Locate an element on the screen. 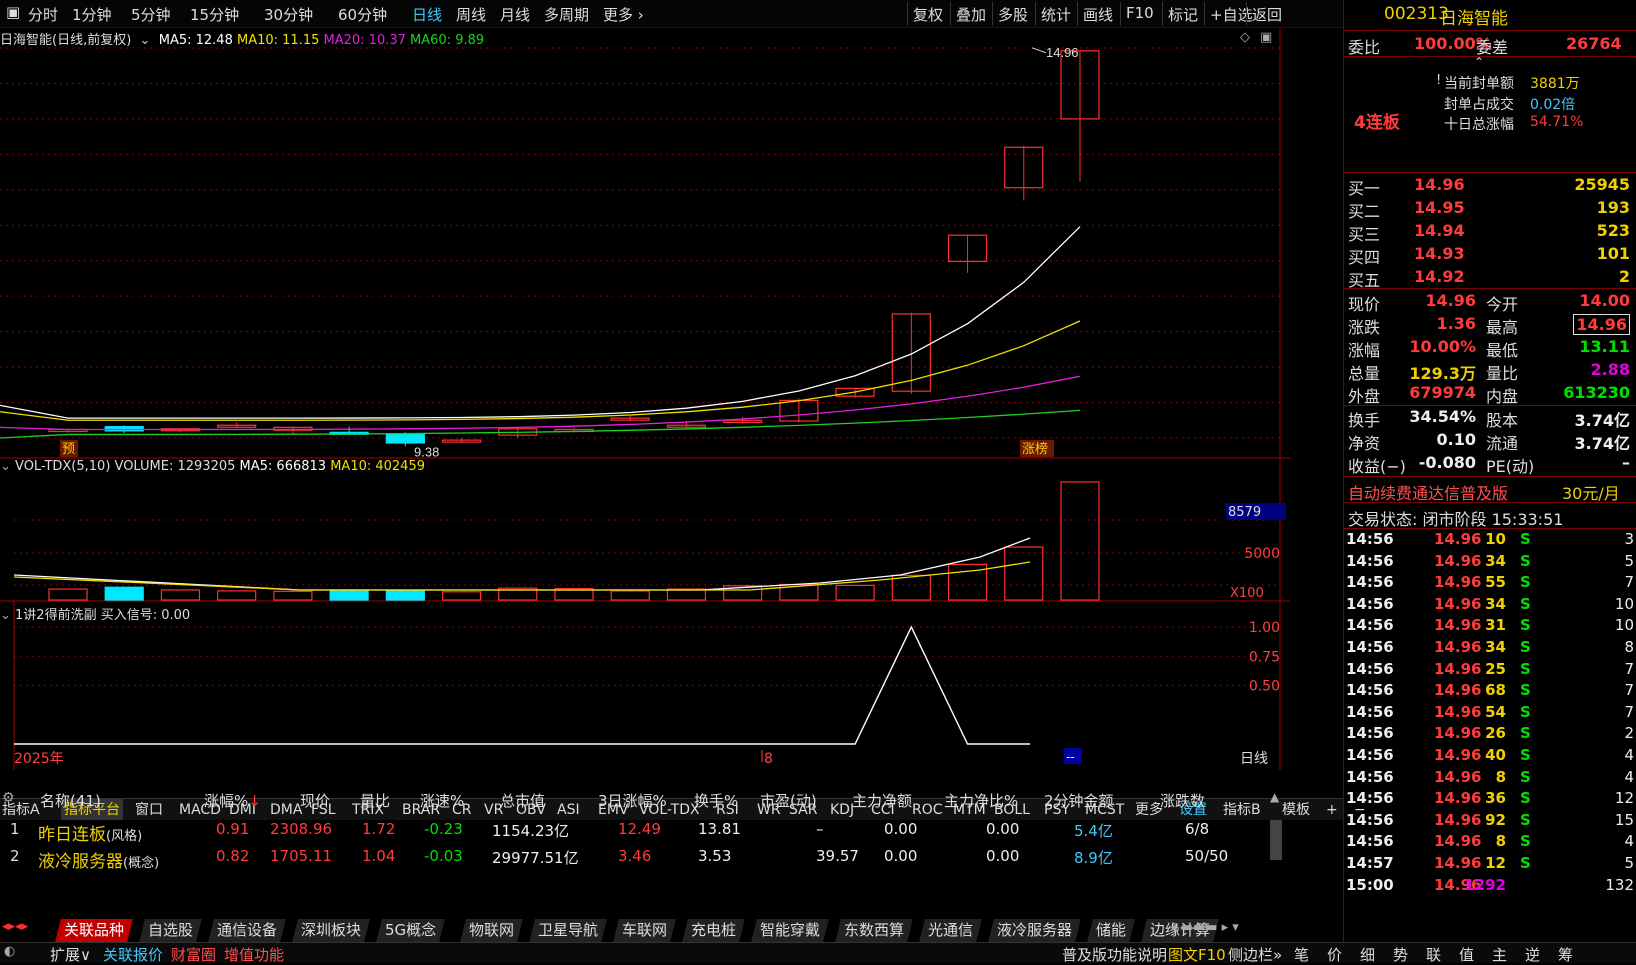 The image size is (1636, 965). status-link: 图文F10 is located at coordinates (1197, 954).